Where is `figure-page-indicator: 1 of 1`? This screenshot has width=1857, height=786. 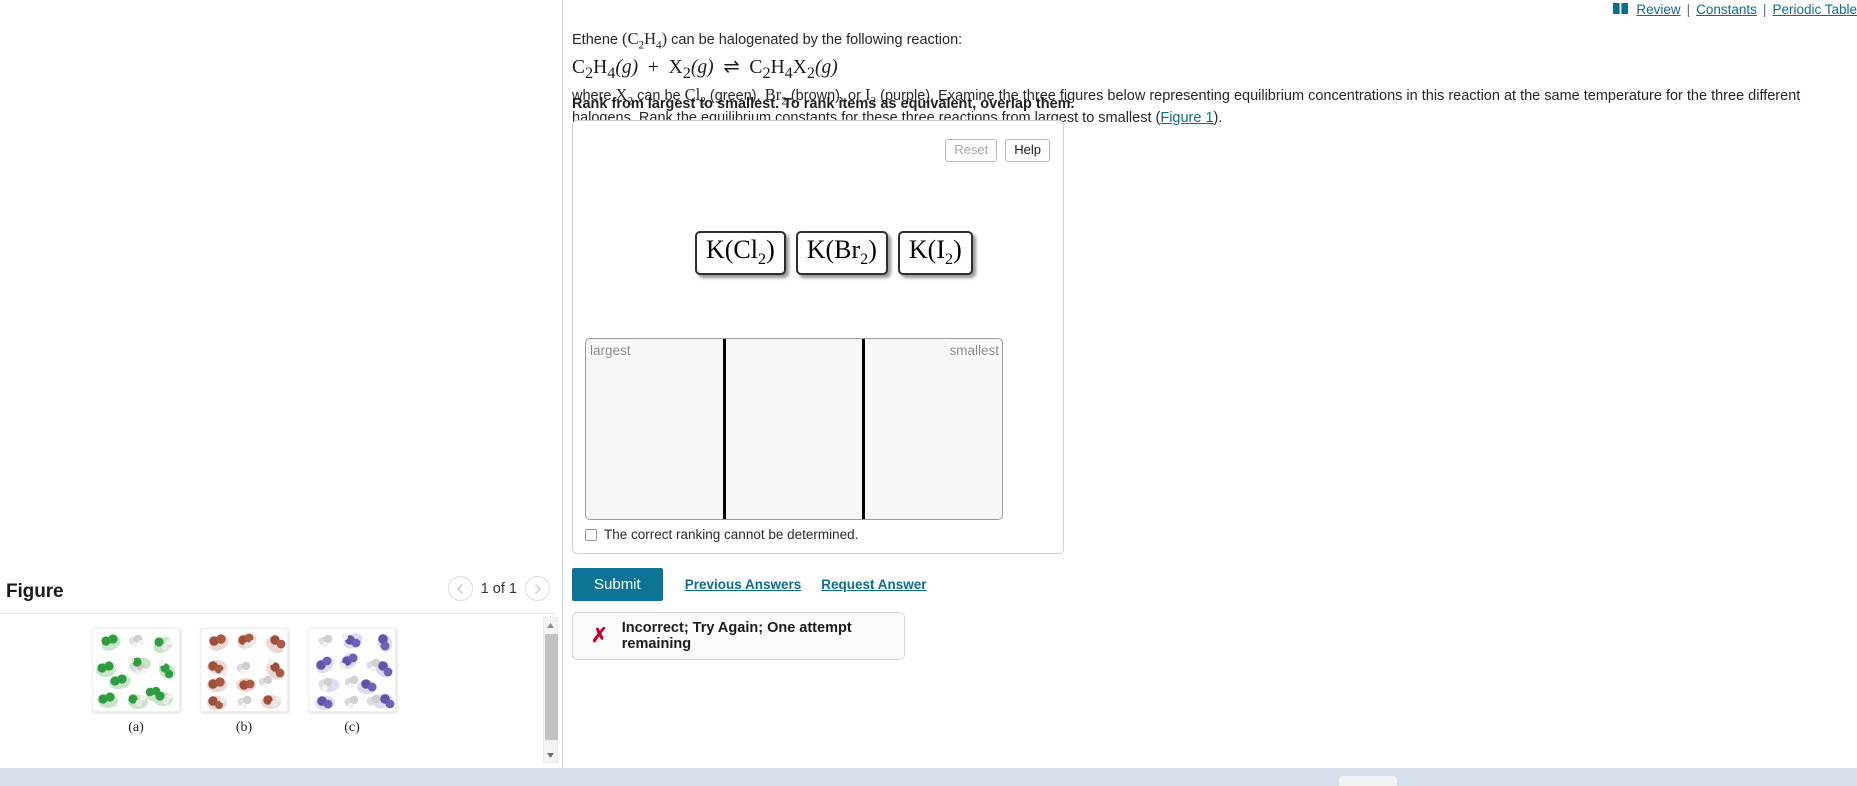 figure-page-indicator: 1 of 1 is located at coordinates (498, 588).